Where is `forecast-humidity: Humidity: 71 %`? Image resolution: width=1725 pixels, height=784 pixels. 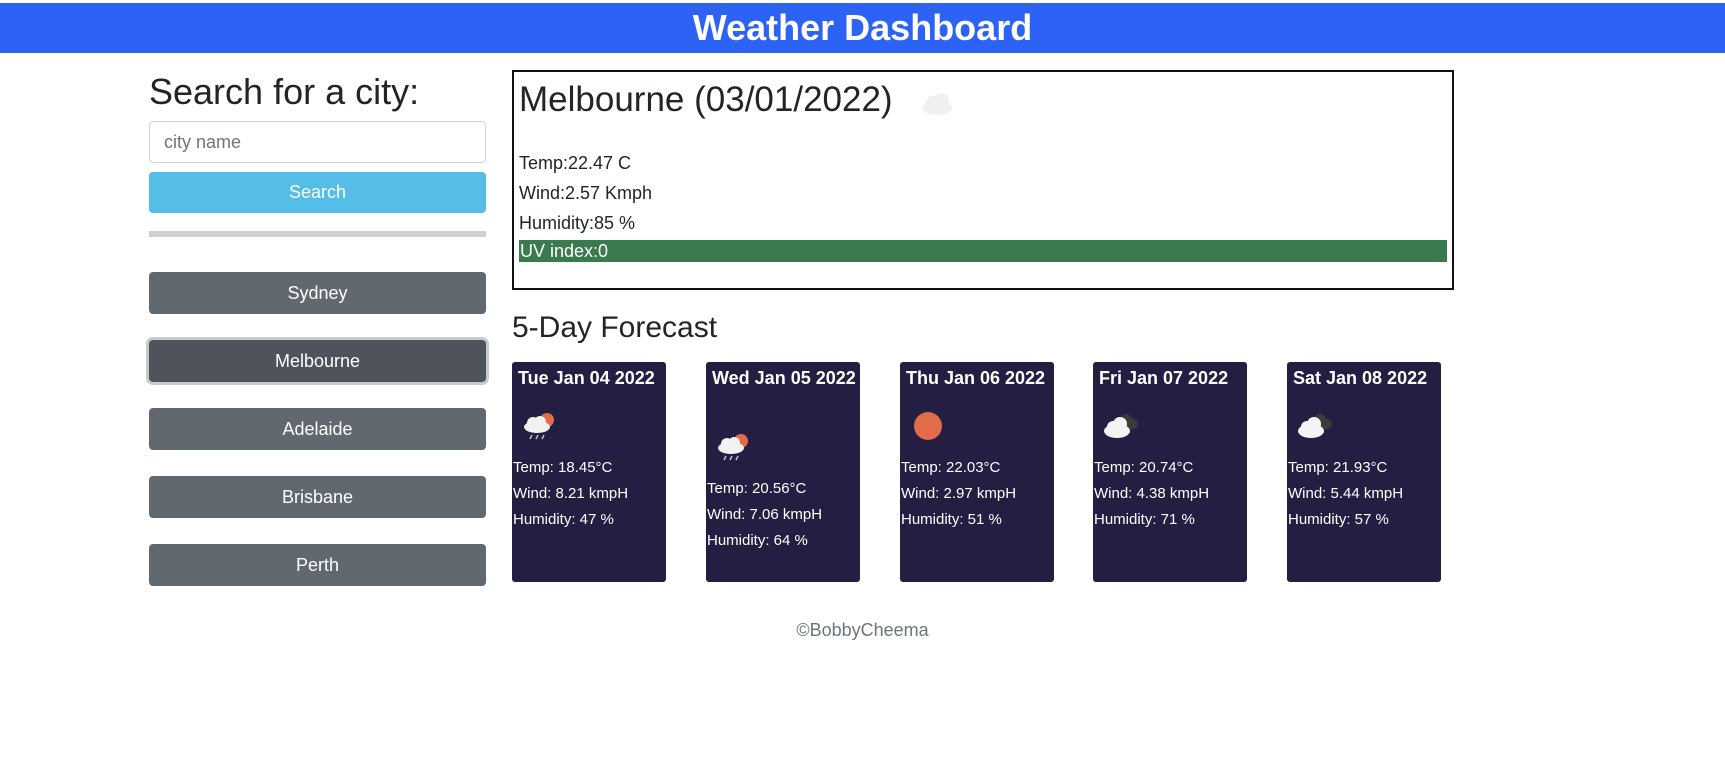 forecast-humidity: Humidity: 71 % is located at coordinates (1144, 519).